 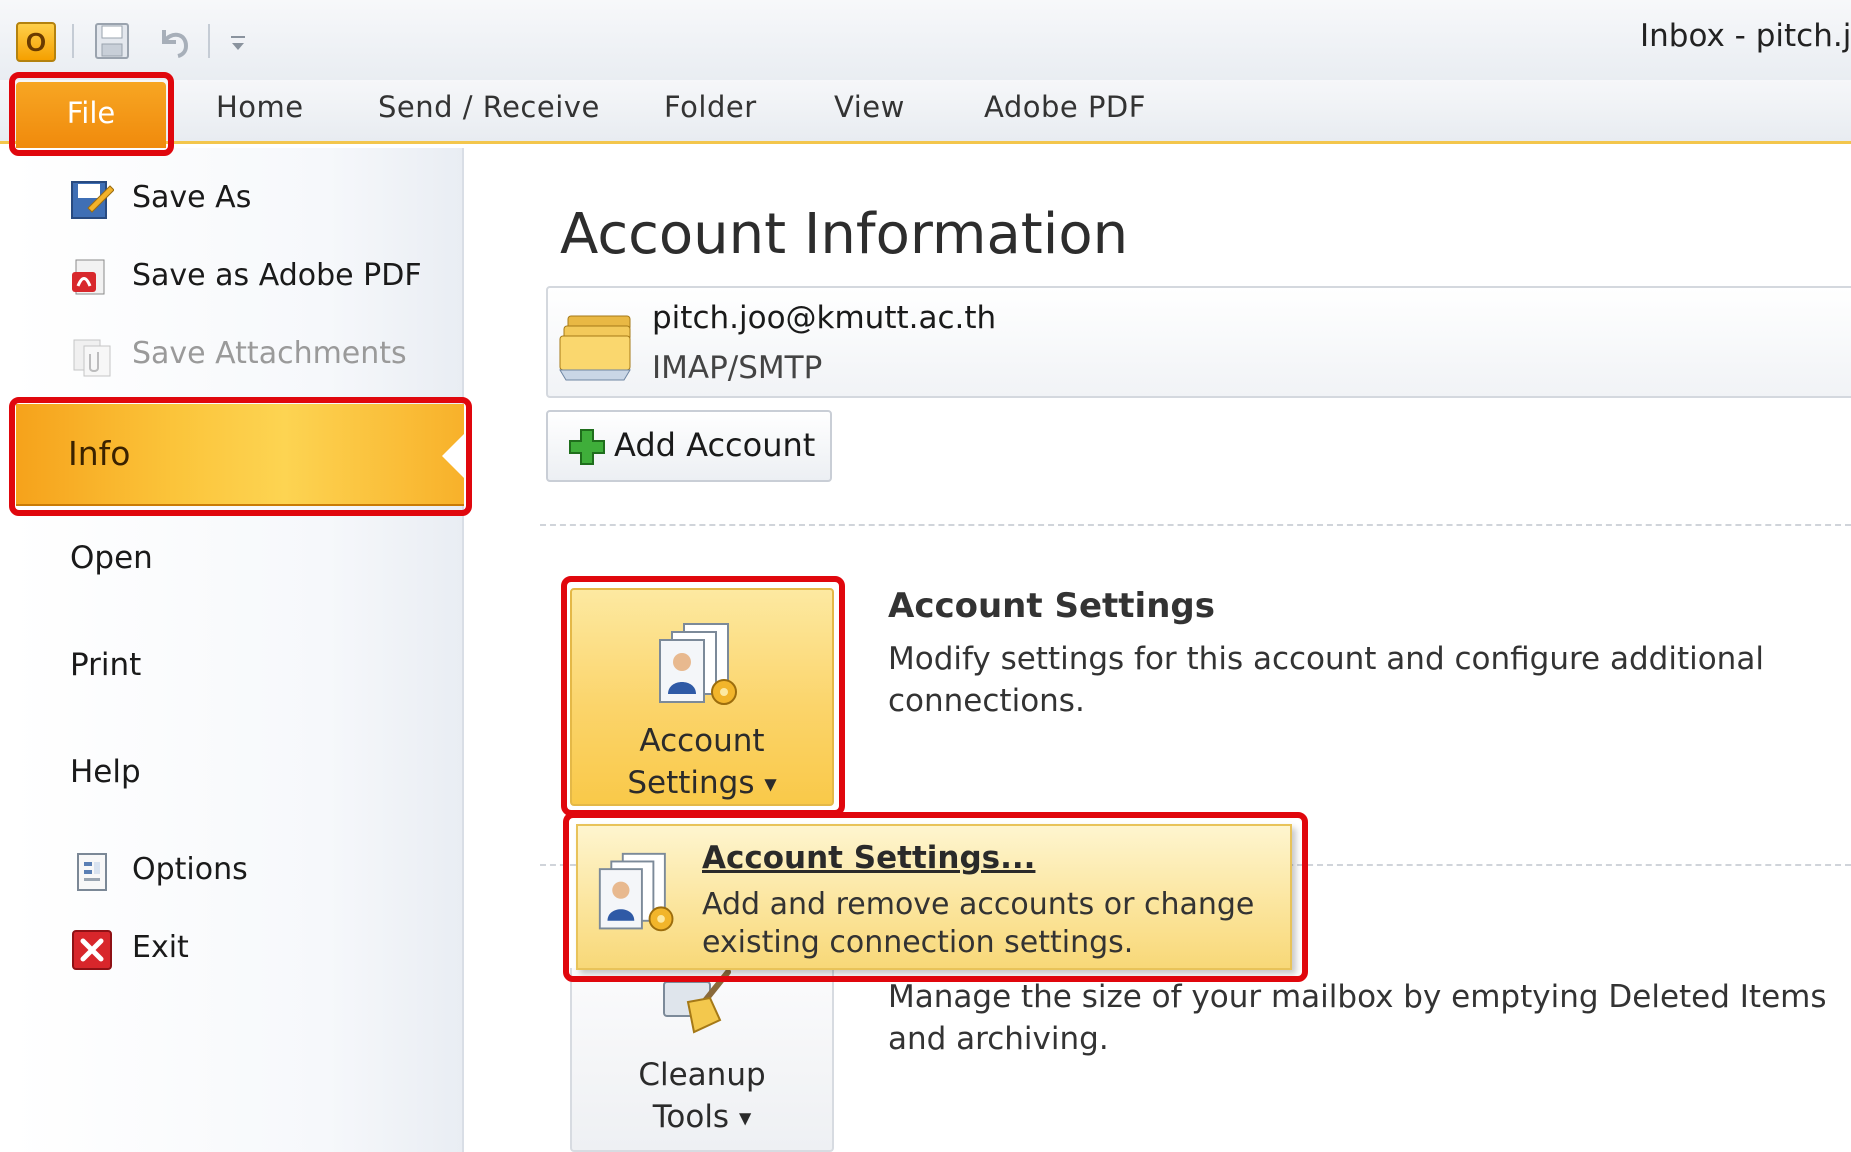 What do you see at coordinates (925, 40) in the screenshot?
I see `title-bar` at bounding box center [925, 40].